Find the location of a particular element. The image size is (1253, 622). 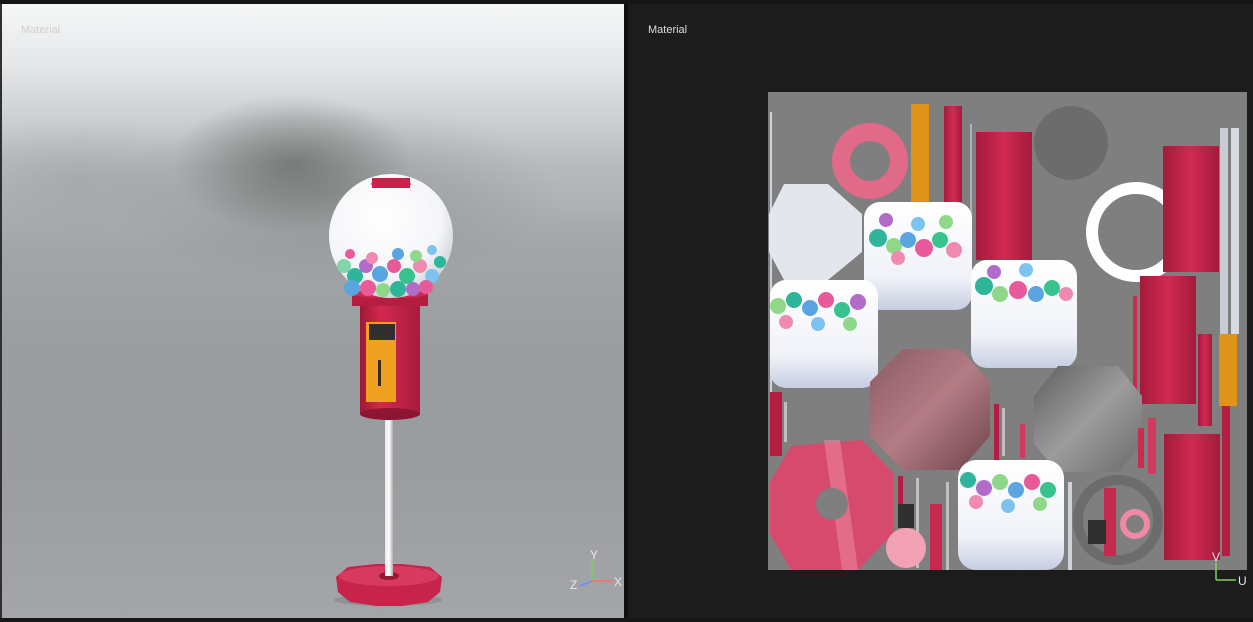

uv-axis-gizmo-icon: V U is located at coordinates (1230, 570).